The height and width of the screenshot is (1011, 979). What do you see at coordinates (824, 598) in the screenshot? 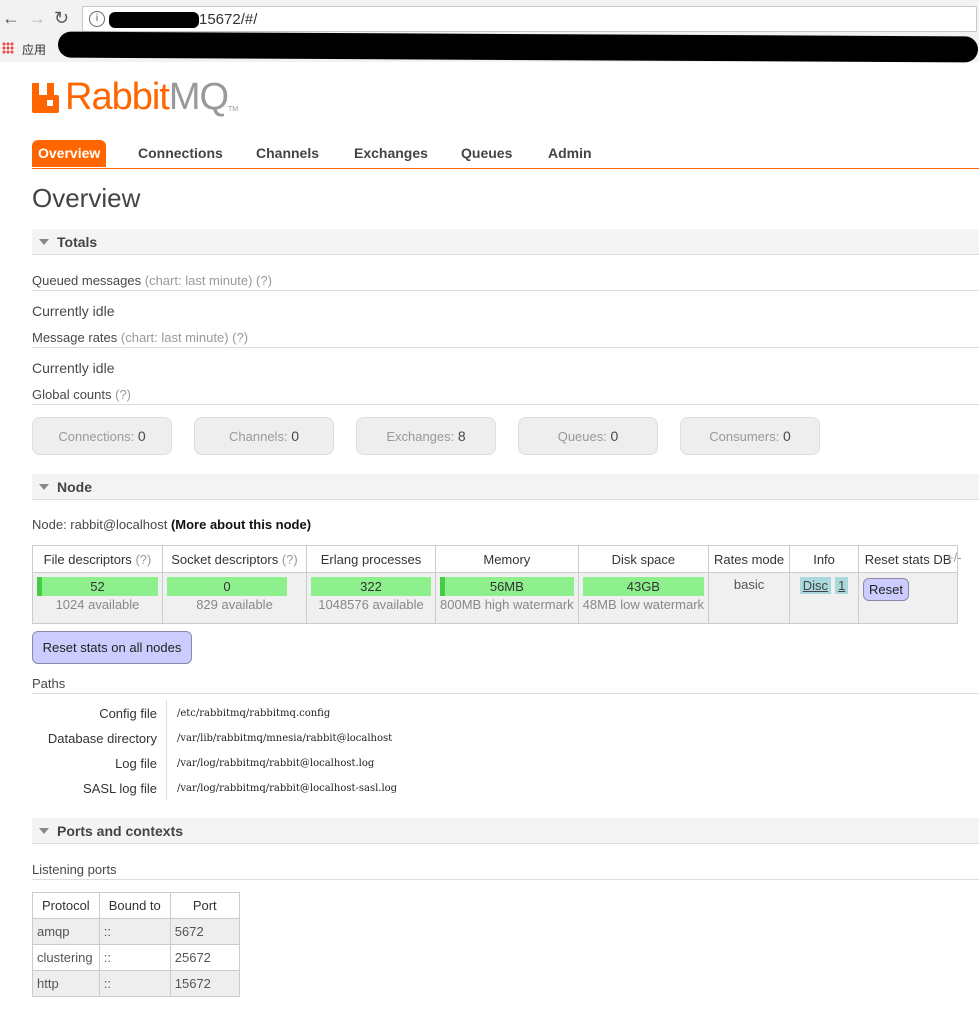
I see `info-cell: Disc 1` at bounding box center [824, 598].